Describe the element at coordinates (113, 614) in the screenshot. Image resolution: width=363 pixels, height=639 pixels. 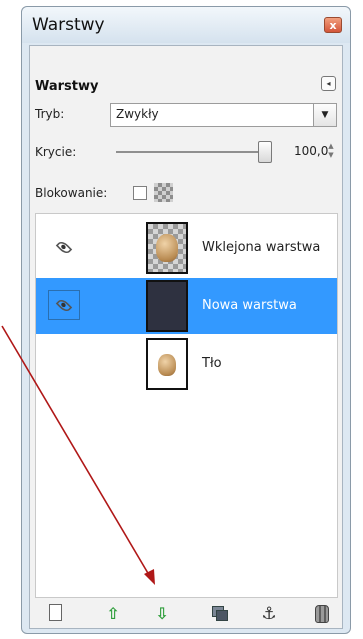
I see `raise-layer-icon: ⇧` at that location.